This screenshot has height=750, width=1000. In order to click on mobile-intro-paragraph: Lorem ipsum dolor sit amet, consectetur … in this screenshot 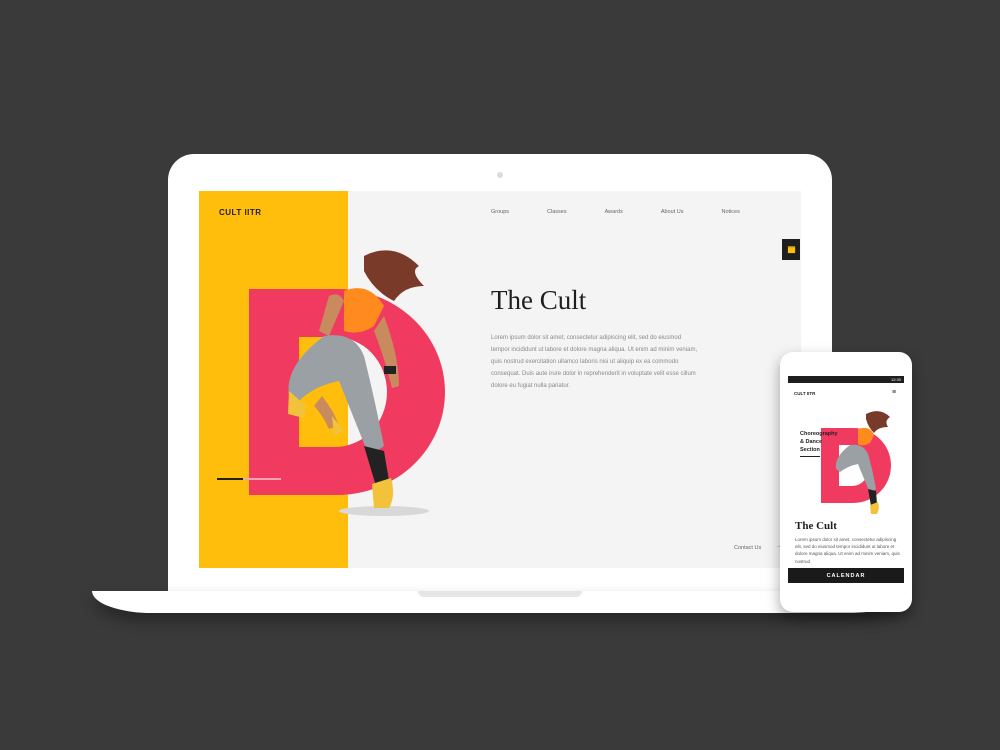, I will do `click(847, 550)`.